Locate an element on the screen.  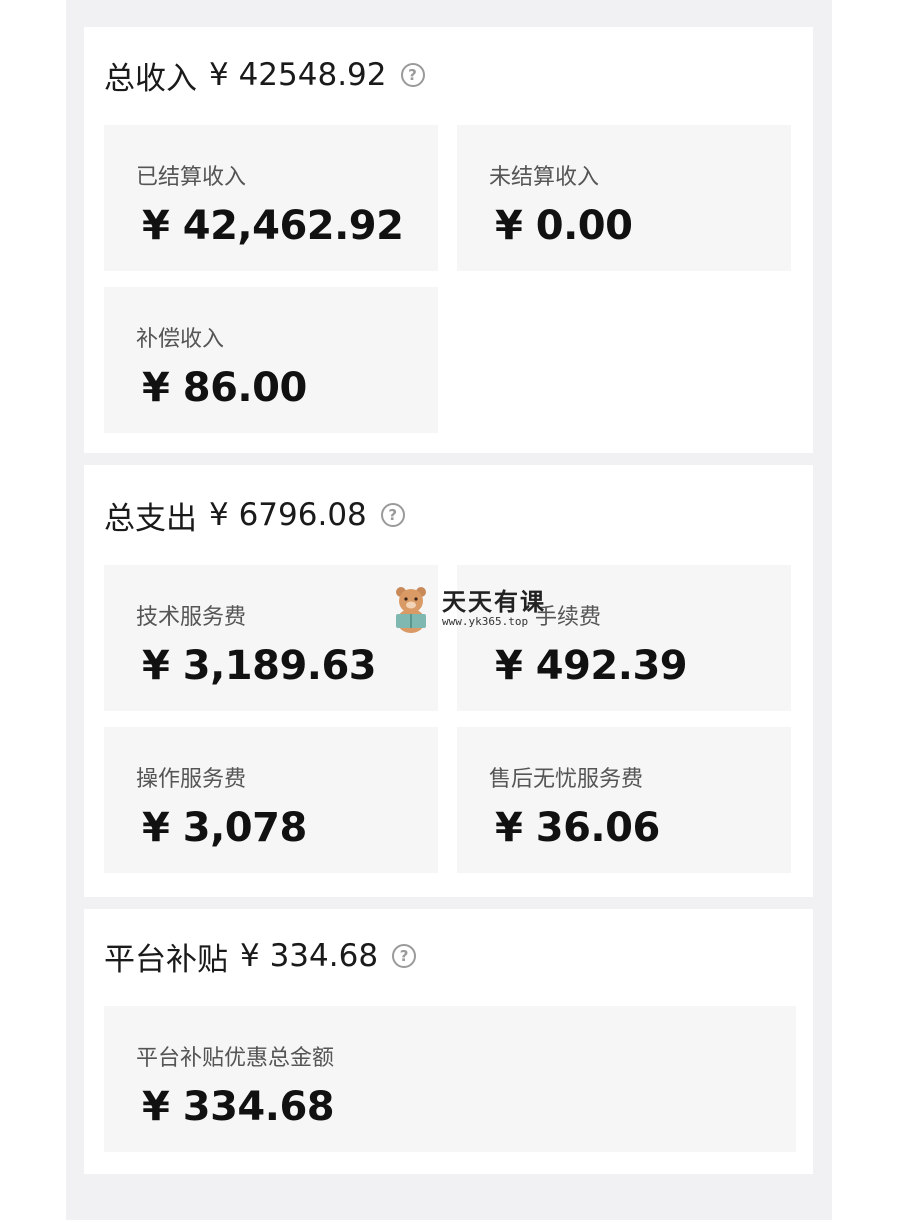
compensation-income-label: 补偿收入 is located at coordinates (180, 339).